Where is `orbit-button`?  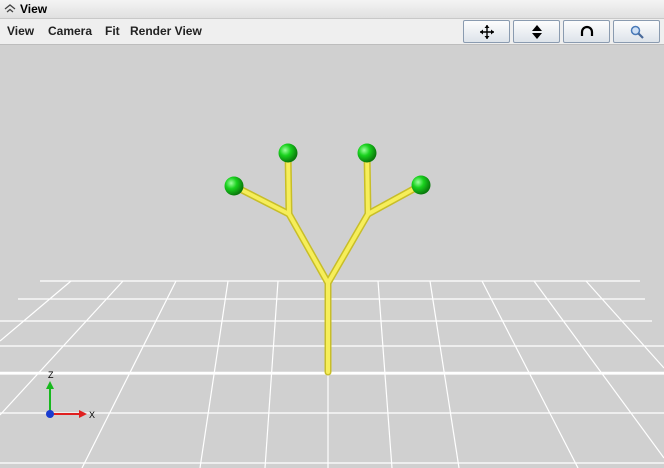
orbit-button is located at coordinates (586, 31).